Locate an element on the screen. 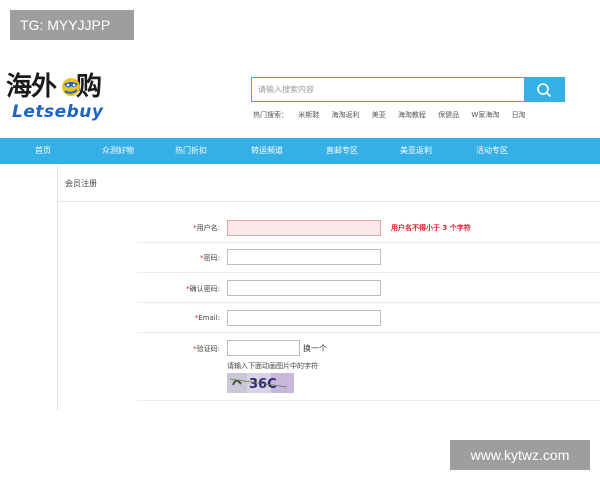 Image resolution: width=600 pixels, height=480 pixels. hot-searches: 热门搜索： 米斯鞋 海淘返利 美亚 海淘教程 保健品 W家海淘 日淘 is located at coordinates (394, 115).